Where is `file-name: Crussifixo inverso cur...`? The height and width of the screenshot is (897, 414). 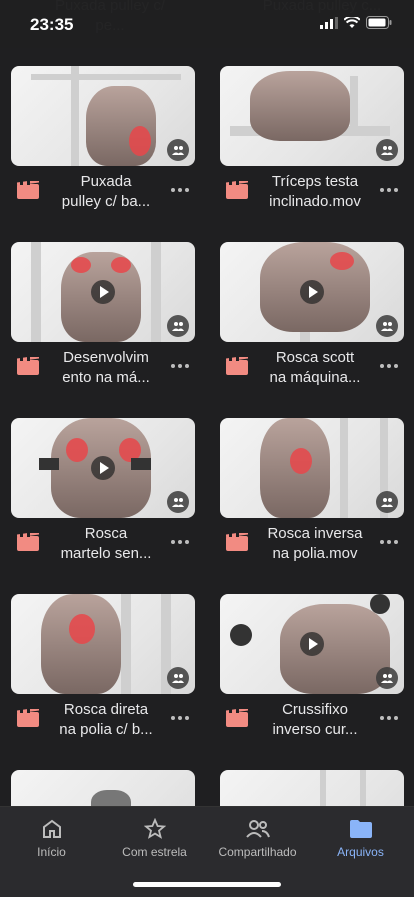
file-name: Crussifixo inverso cur... is located at coordinates (315, 719).